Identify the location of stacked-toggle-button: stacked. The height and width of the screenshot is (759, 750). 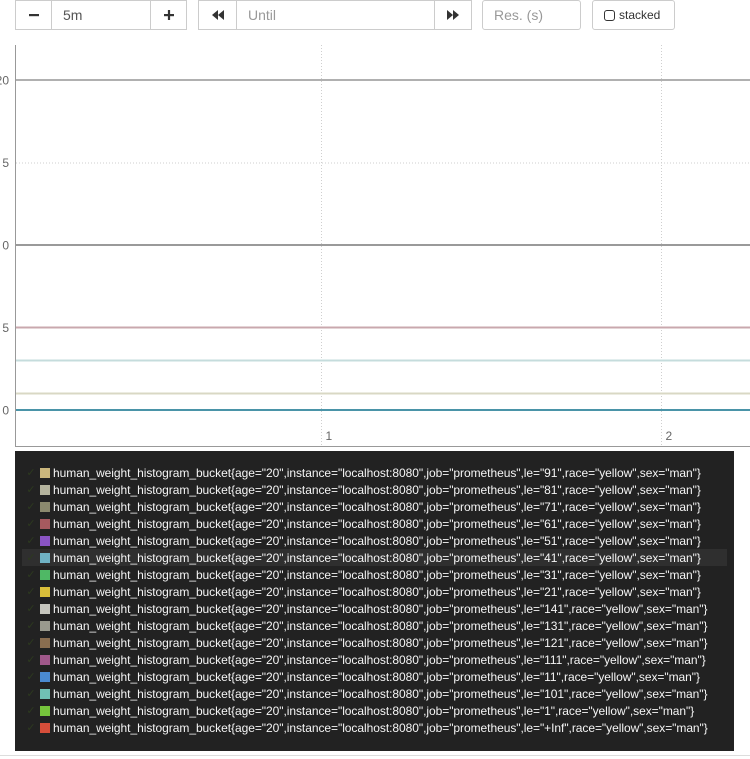
(633, 15).